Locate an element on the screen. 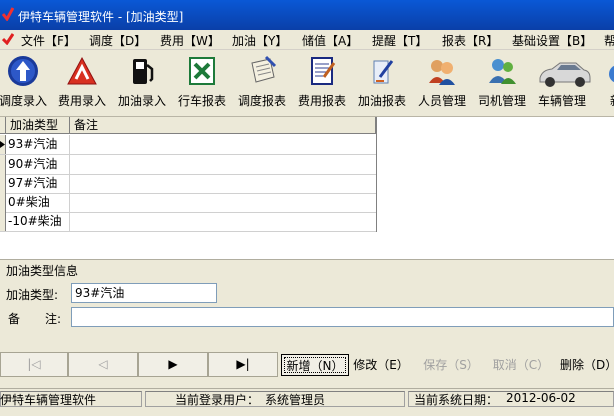 This screenshot has height=416, width=614. toolbar-staff-management-button: 人员管理 is located at coordinates (442, 81).